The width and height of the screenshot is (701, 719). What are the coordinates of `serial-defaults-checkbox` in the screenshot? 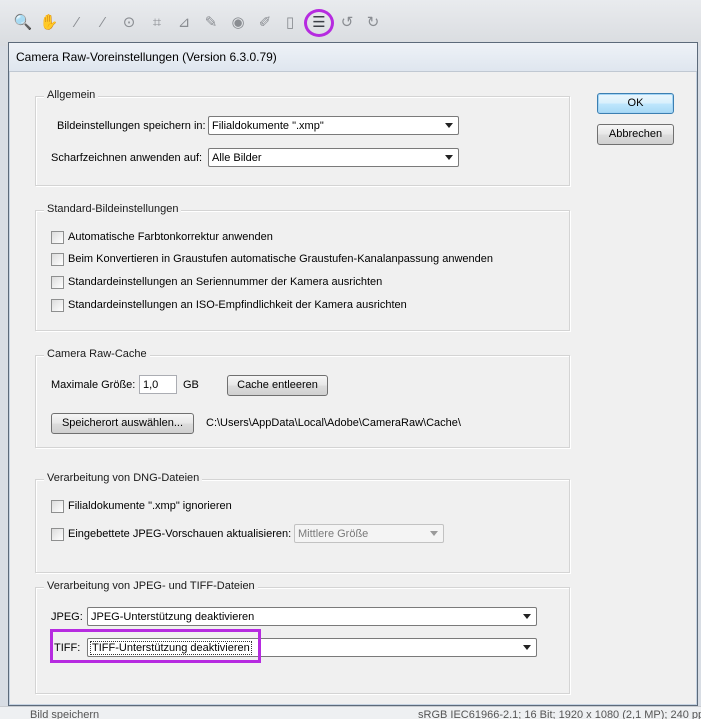 It's located at (57, 282).